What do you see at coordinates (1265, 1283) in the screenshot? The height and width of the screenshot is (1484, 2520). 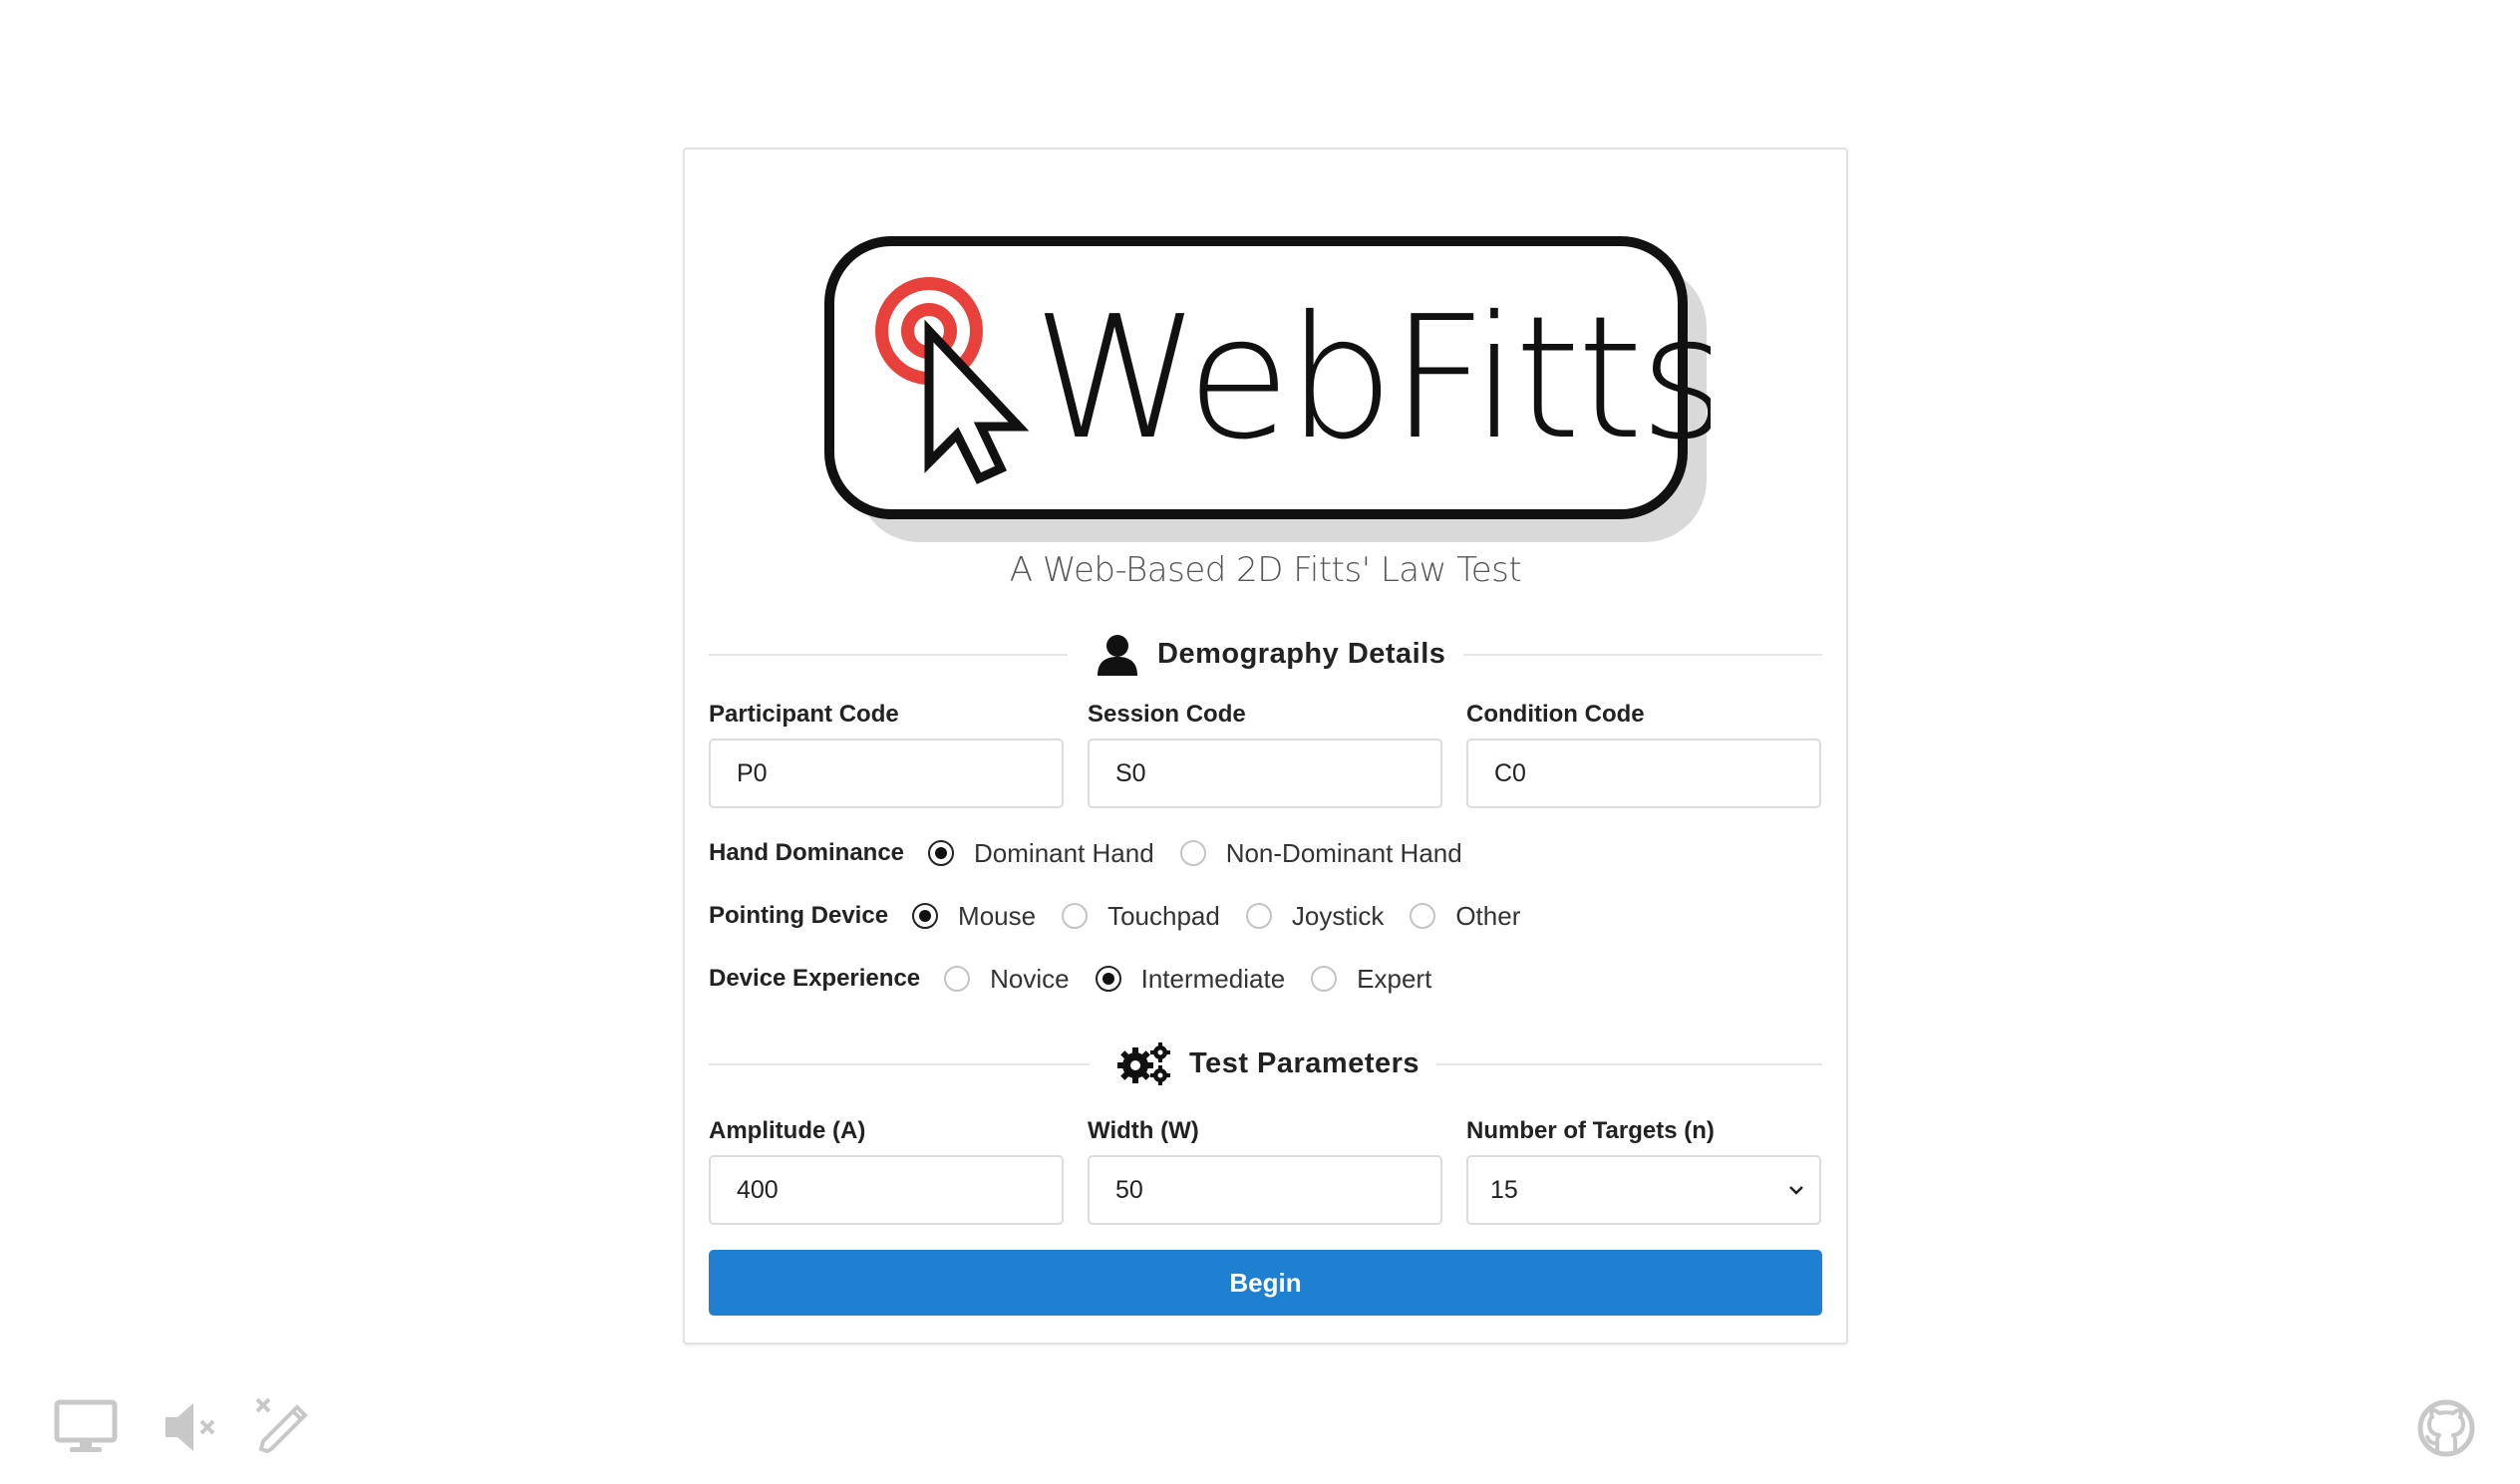 I see `begin-button: Begin` at bounding box center [1265, 1283].